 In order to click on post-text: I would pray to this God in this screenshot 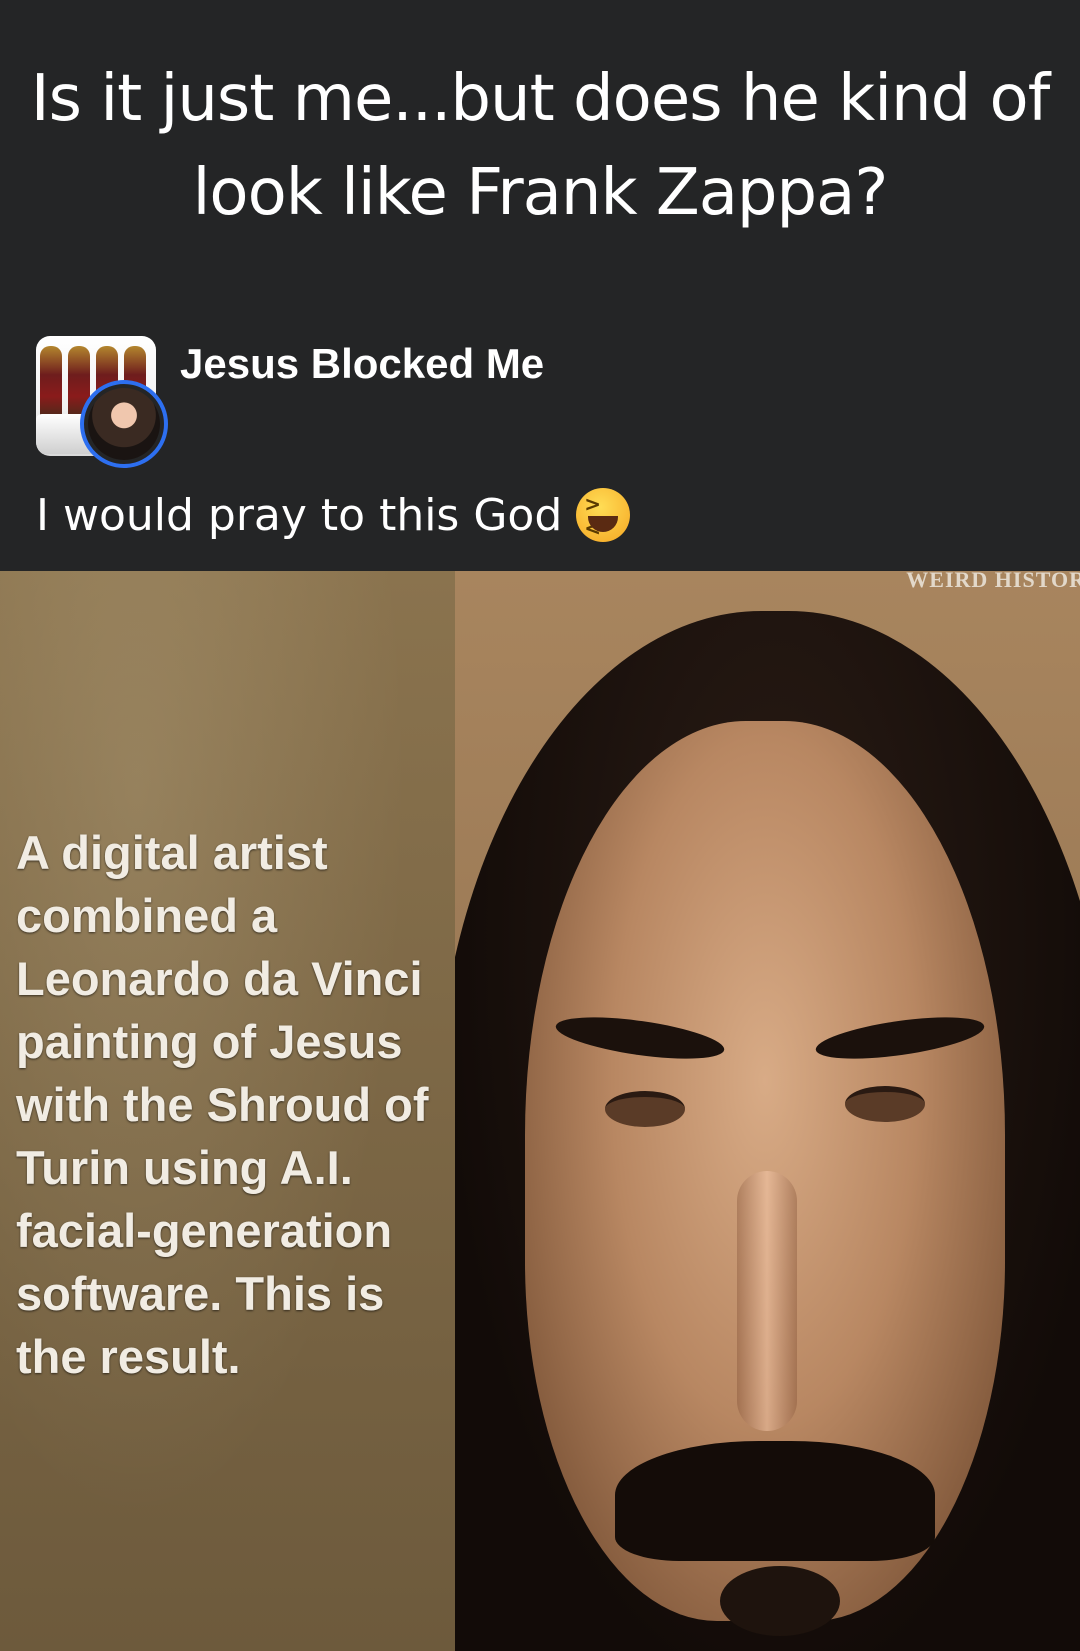, I will do `click(333, 515)`.